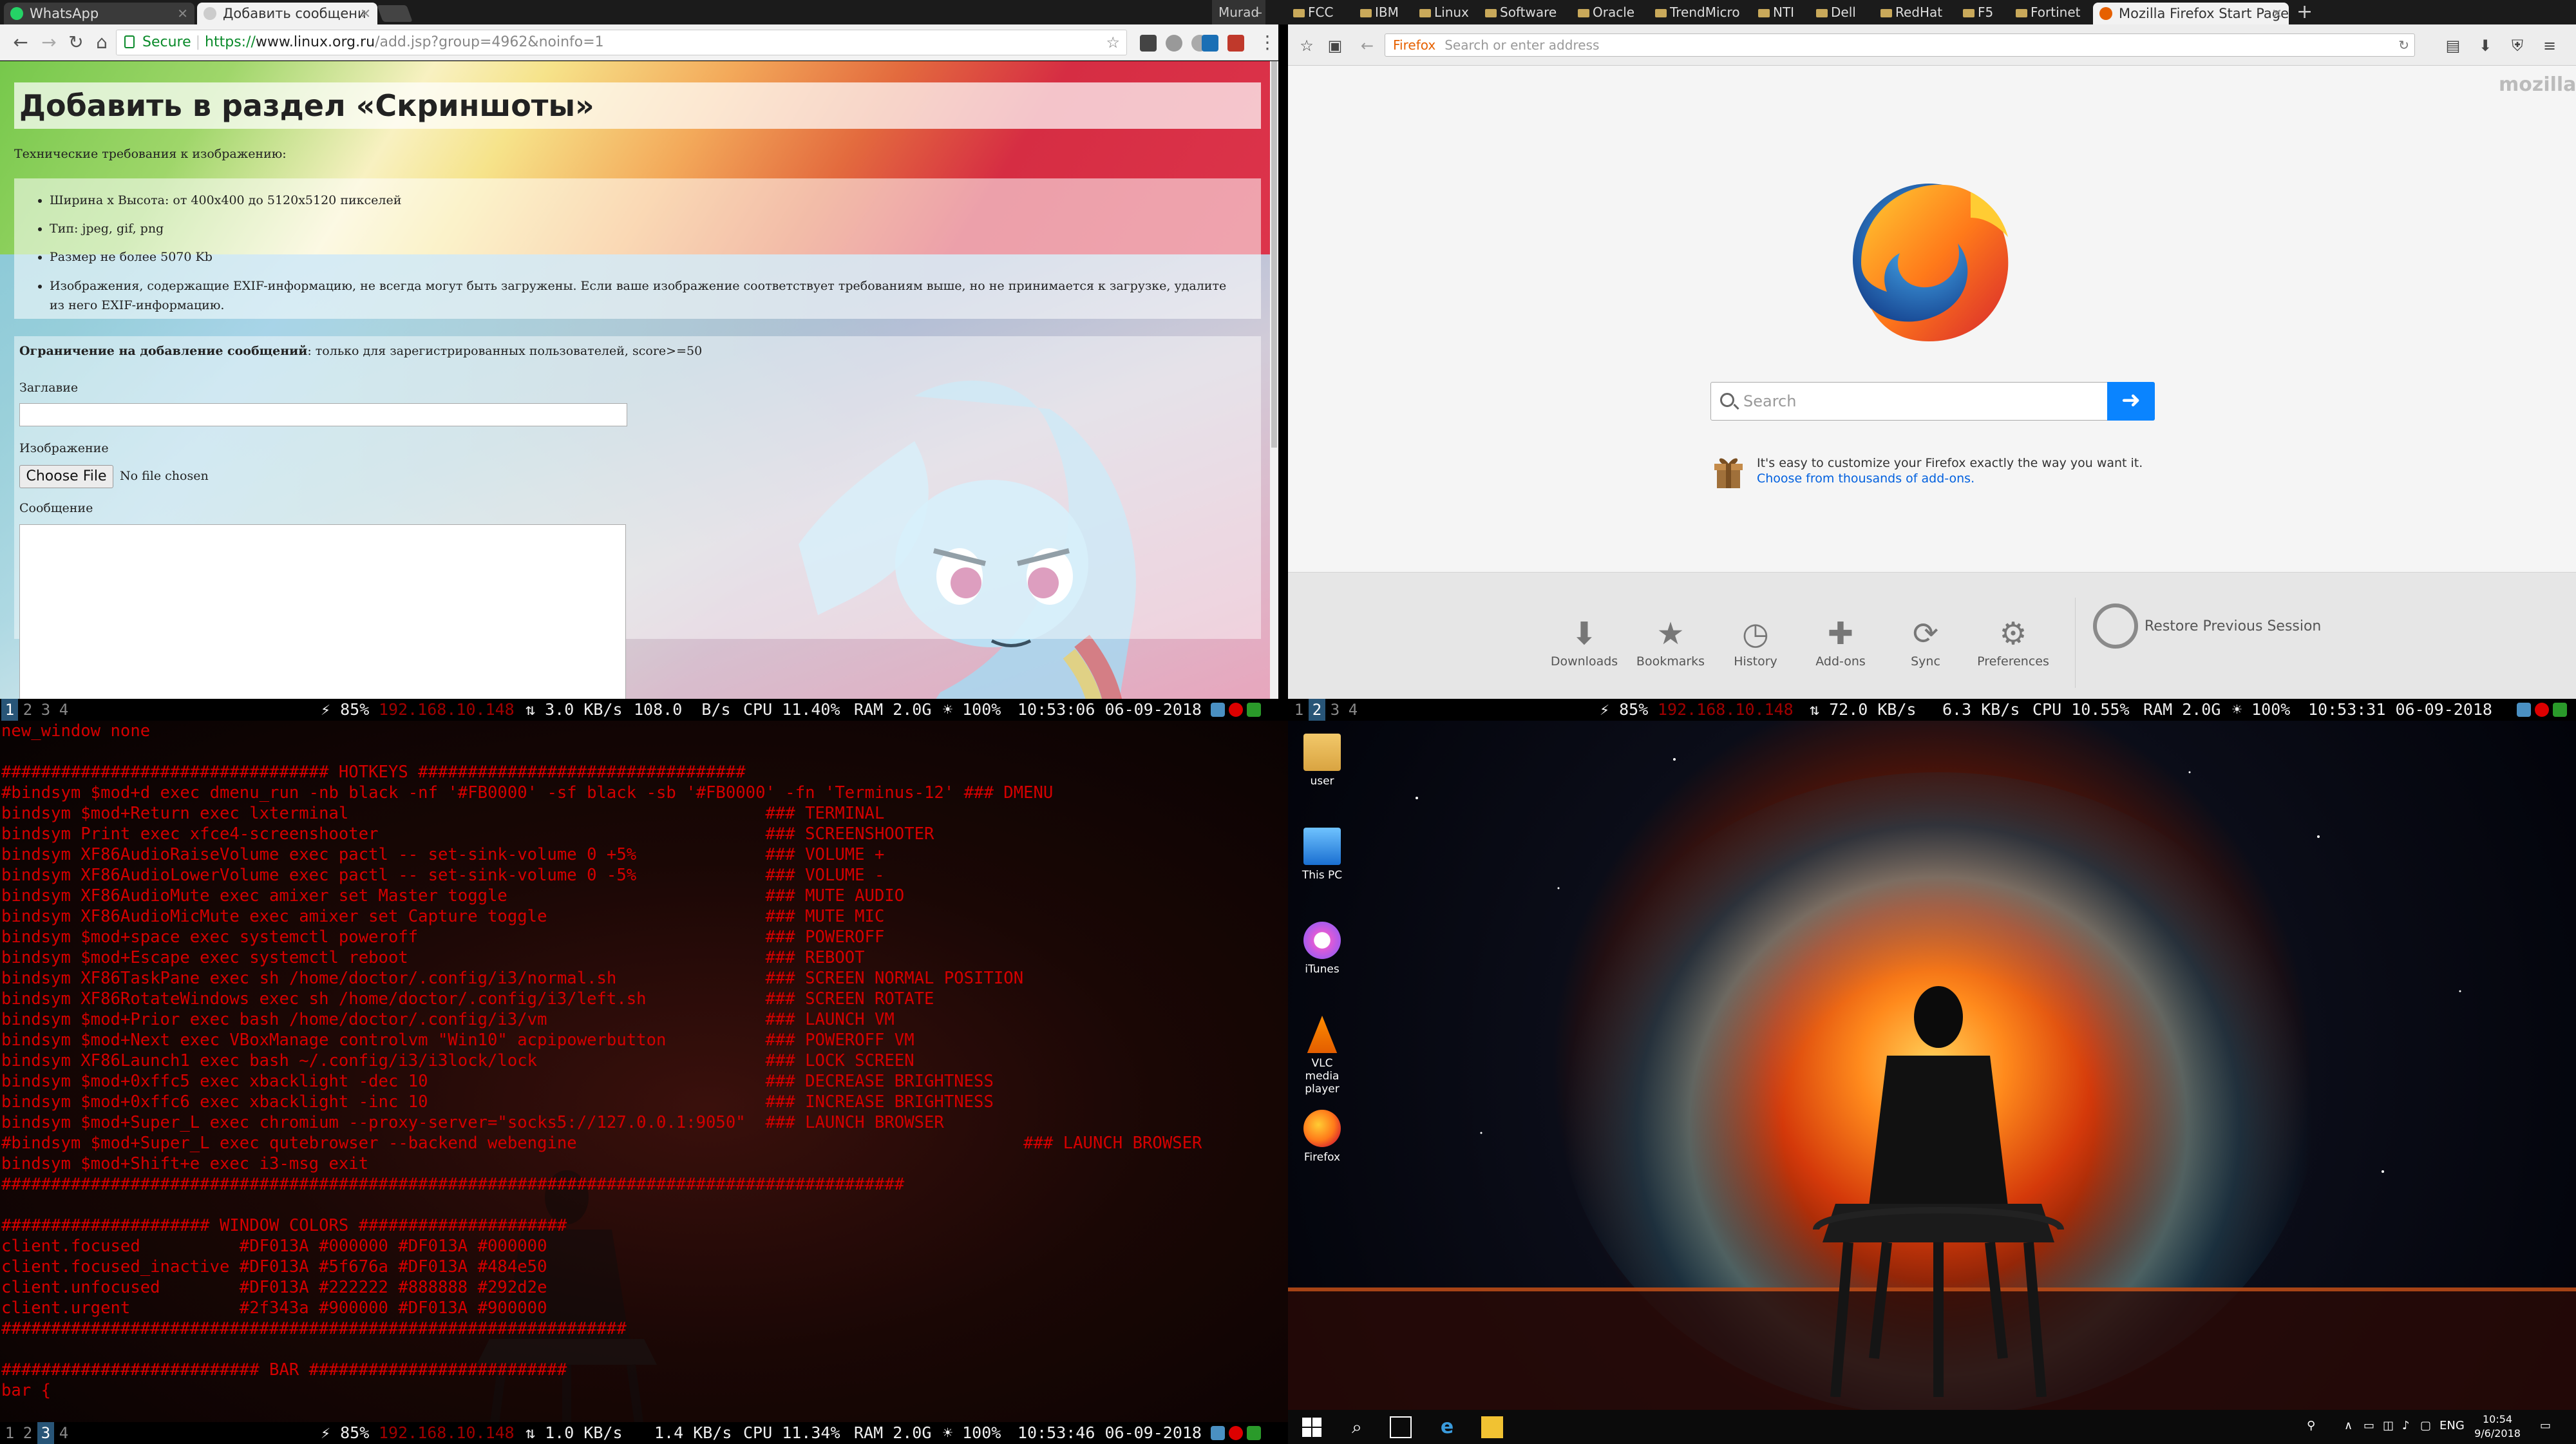 The height and width of the screenshot is (1444, 2576). I want to click on search-icon: ⌕, so click(1357, 1427).